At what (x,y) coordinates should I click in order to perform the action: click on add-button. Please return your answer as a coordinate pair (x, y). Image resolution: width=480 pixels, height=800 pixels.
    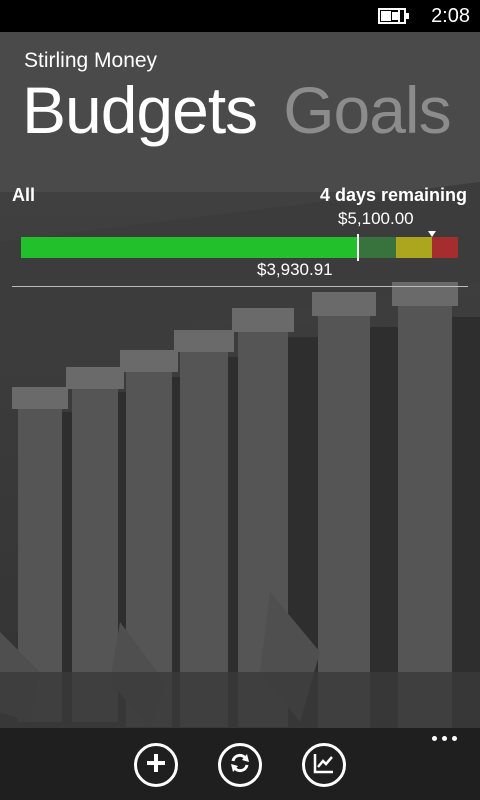
    Looking at the image, I should click on (156, 765).